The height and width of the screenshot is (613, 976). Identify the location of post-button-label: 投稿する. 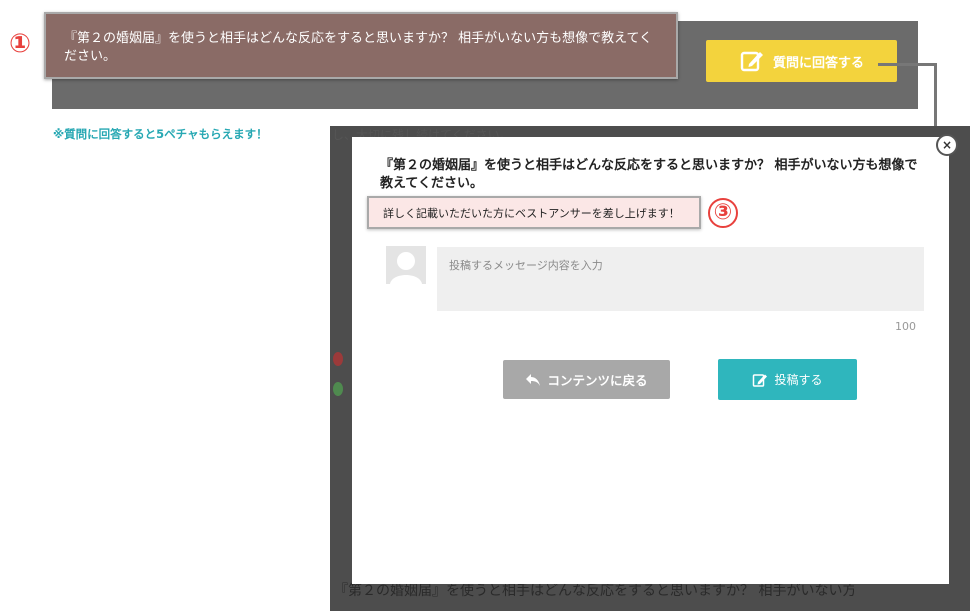
(798, 380).